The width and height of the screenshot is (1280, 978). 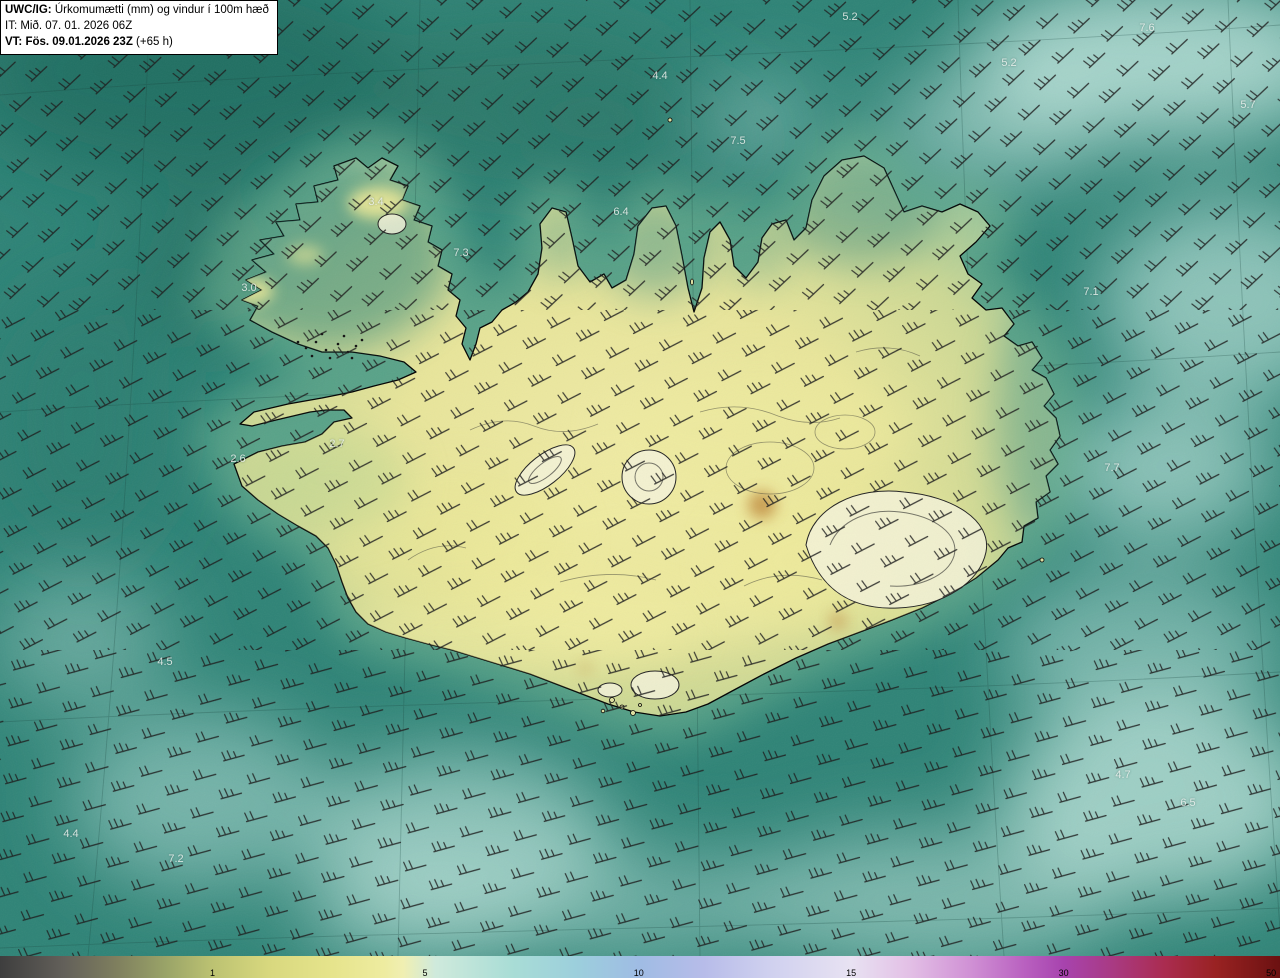 I want to click on product-code: UWC/IG:, so click(x=28, y=10).